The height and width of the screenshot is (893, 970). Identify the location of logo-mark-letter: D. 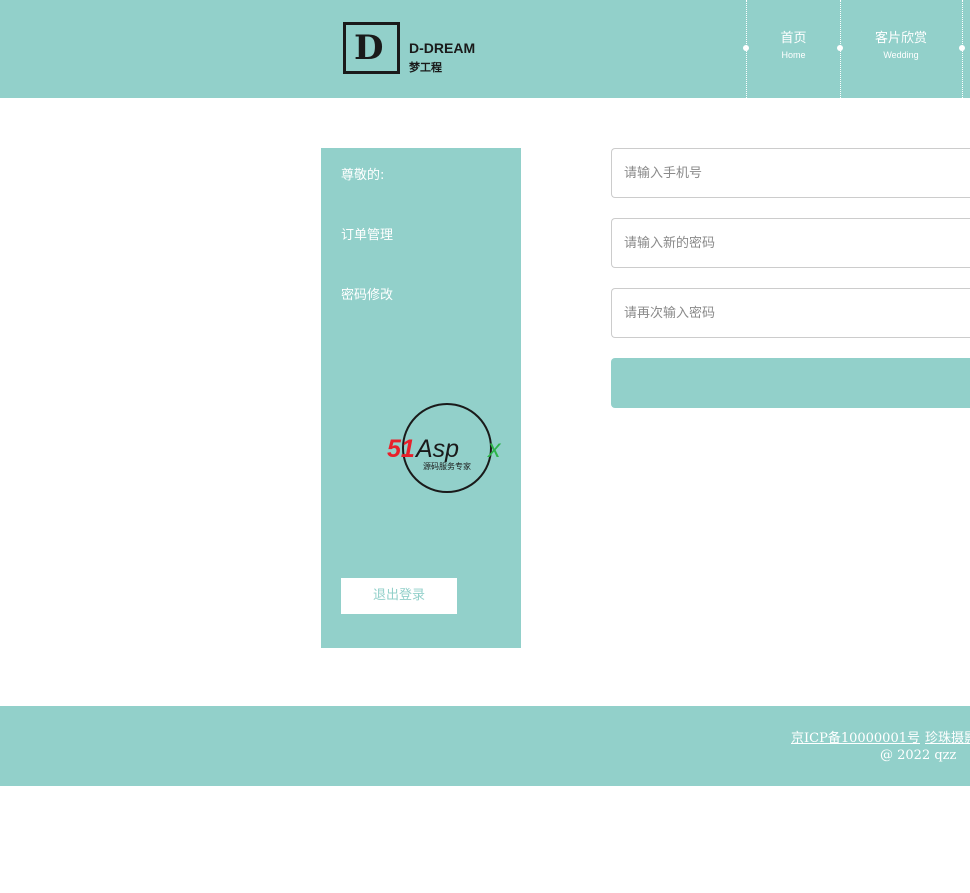
(369, 48).